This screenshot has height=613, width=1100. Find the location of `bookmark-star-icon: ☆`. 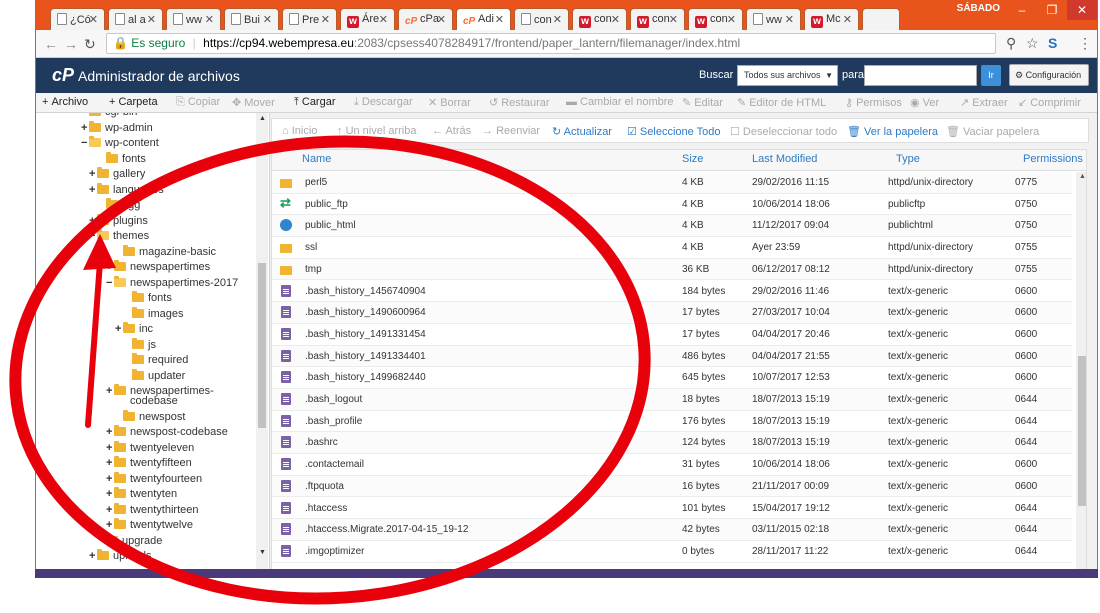

bookmark-star-icon: ☆ is located at coordinates (1032, 43).